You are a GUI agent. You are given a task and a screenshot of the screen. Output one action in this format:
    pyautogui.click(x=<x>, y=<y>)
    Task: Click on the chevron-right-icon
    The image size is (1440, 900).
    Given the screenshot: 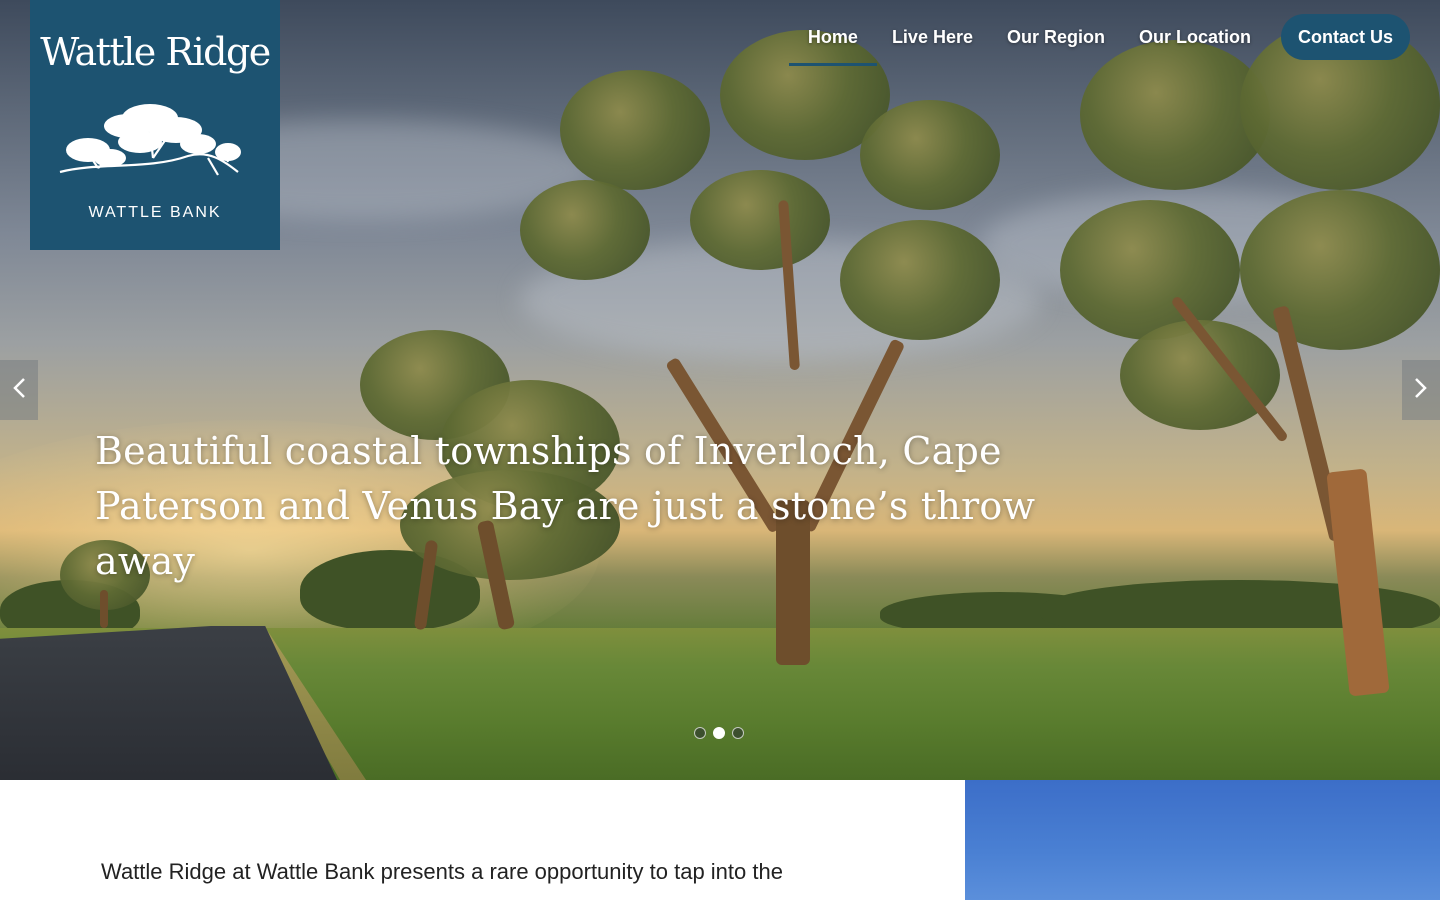 What is the action you would take?
    pyautogui.click(x=1421, y=390)
    